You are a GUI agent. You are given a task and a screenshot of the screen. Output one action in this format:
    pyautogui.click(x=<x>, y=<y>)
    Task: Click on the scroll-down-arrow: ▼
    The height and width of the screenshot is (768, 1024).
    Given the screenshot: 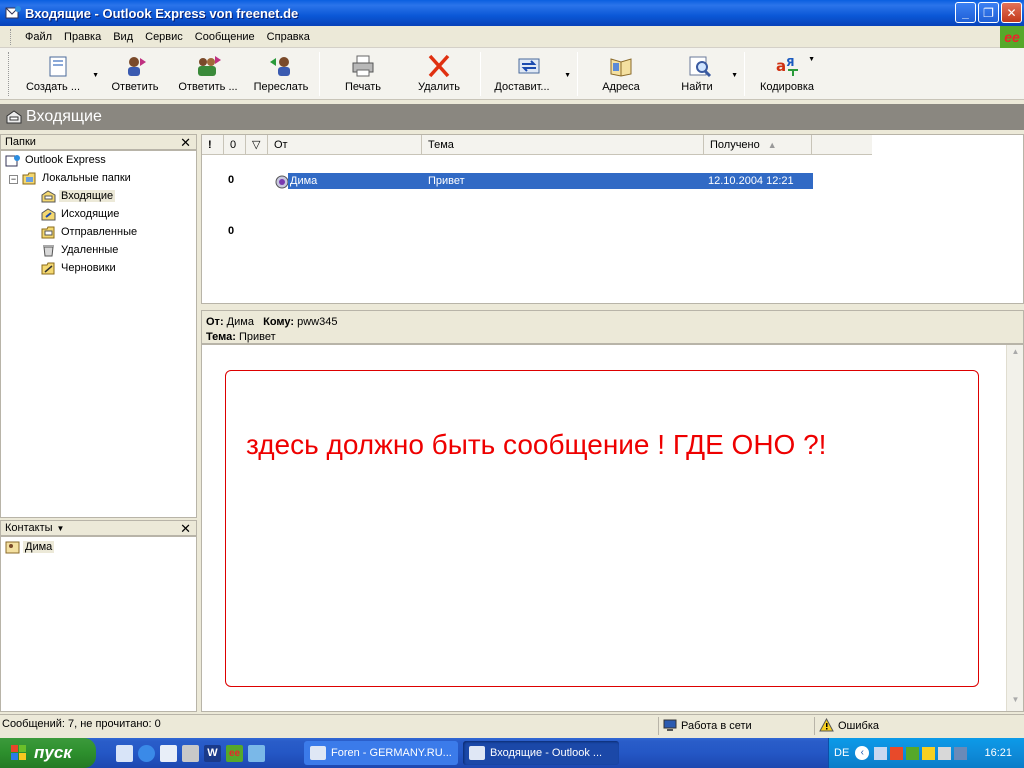 What is the action you would take?
    pyautogui.click(x=1015, y=702)
    